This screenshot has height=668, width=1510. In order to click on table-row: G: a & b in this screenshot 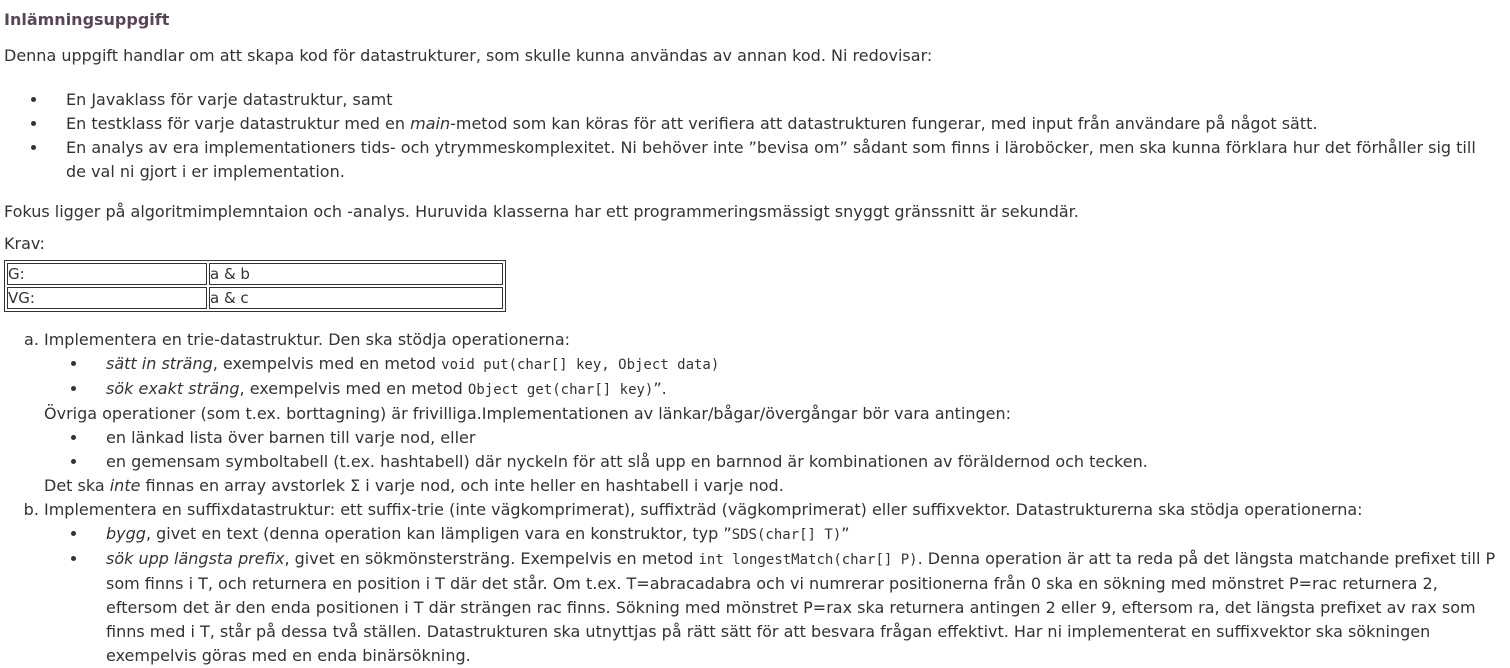, I will do `click(255, 274)`.